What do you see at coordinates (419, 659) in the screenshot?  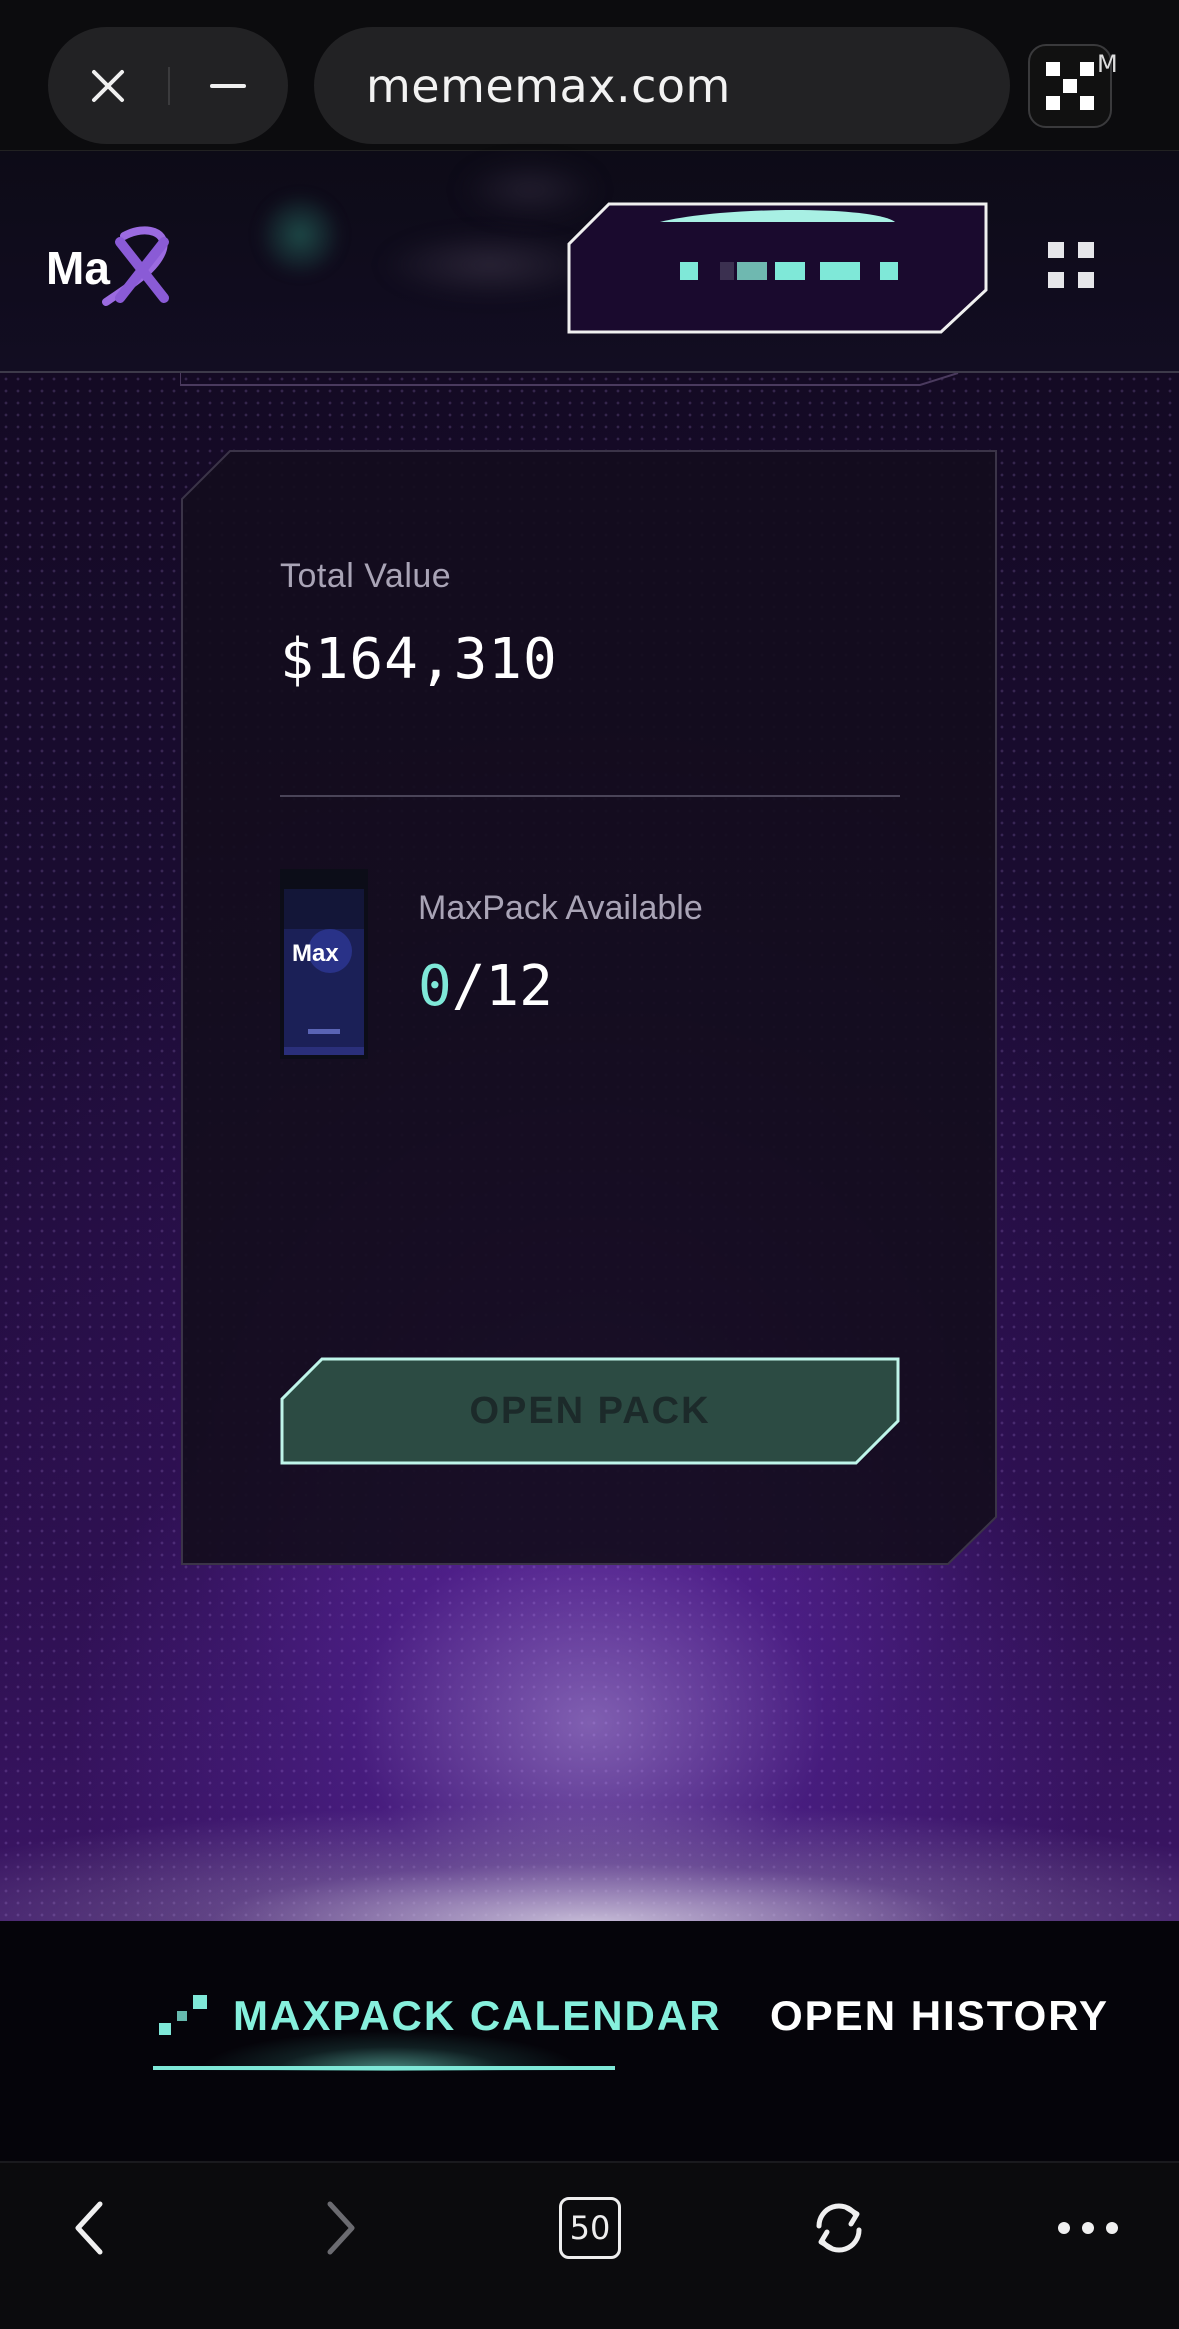 I see `total-value: $164,310` at bounding box center [419, 659].